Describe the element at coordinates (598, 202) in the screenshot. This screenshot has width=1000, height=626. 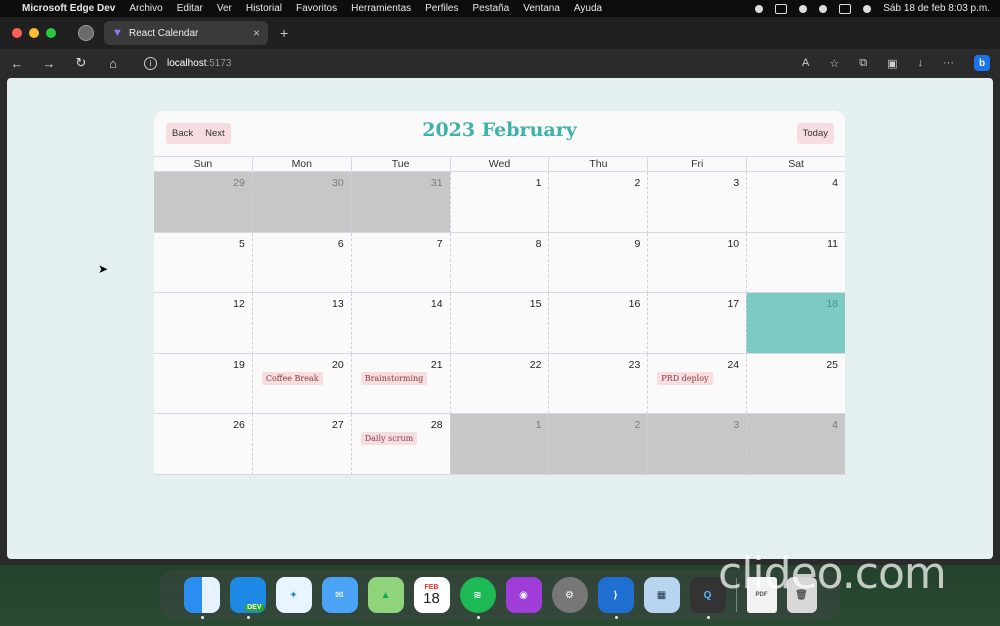
I see `day-cell: 2` at that location.